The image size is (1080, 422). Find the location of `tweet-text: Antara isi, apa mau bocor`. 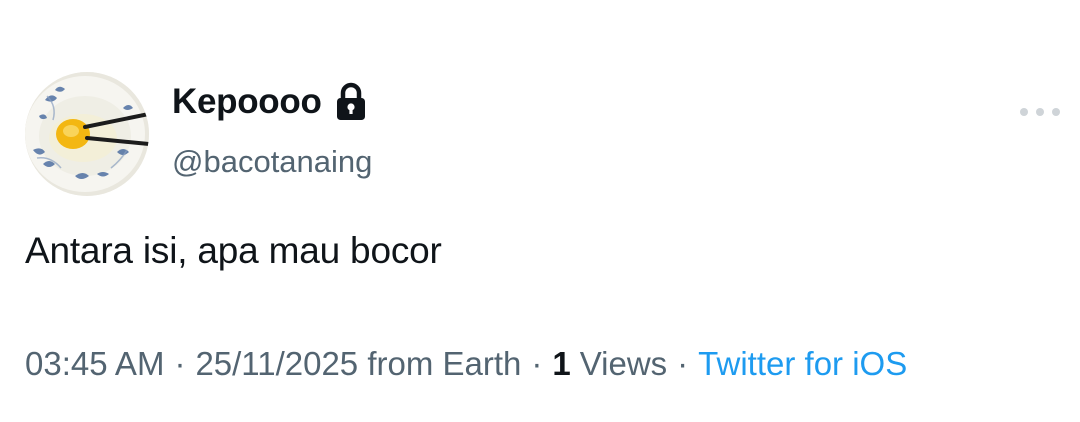

tweet-text: Antara isi, apa mau bocor is located at coordinates (233, 250).